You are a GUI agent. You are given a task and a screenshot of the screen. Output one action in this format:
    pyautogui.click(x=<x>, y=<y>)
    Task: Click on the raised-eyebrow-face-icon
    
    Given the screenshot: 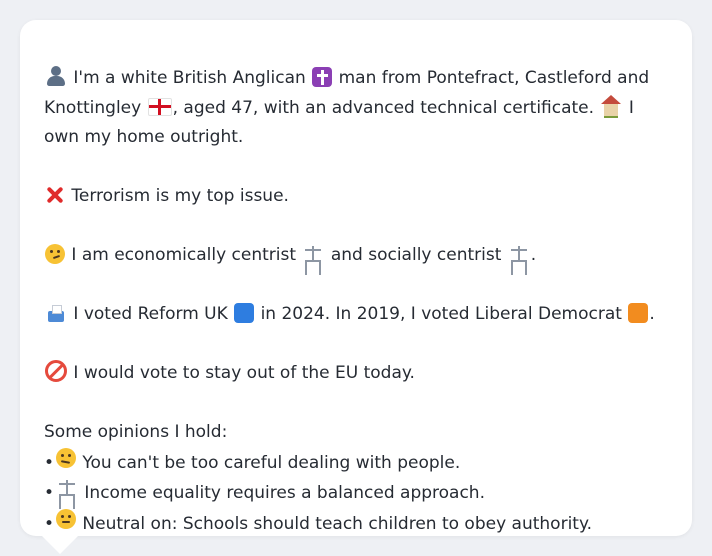 What is the action you would take?
    pyautogui.click(x=66, y=457)
    